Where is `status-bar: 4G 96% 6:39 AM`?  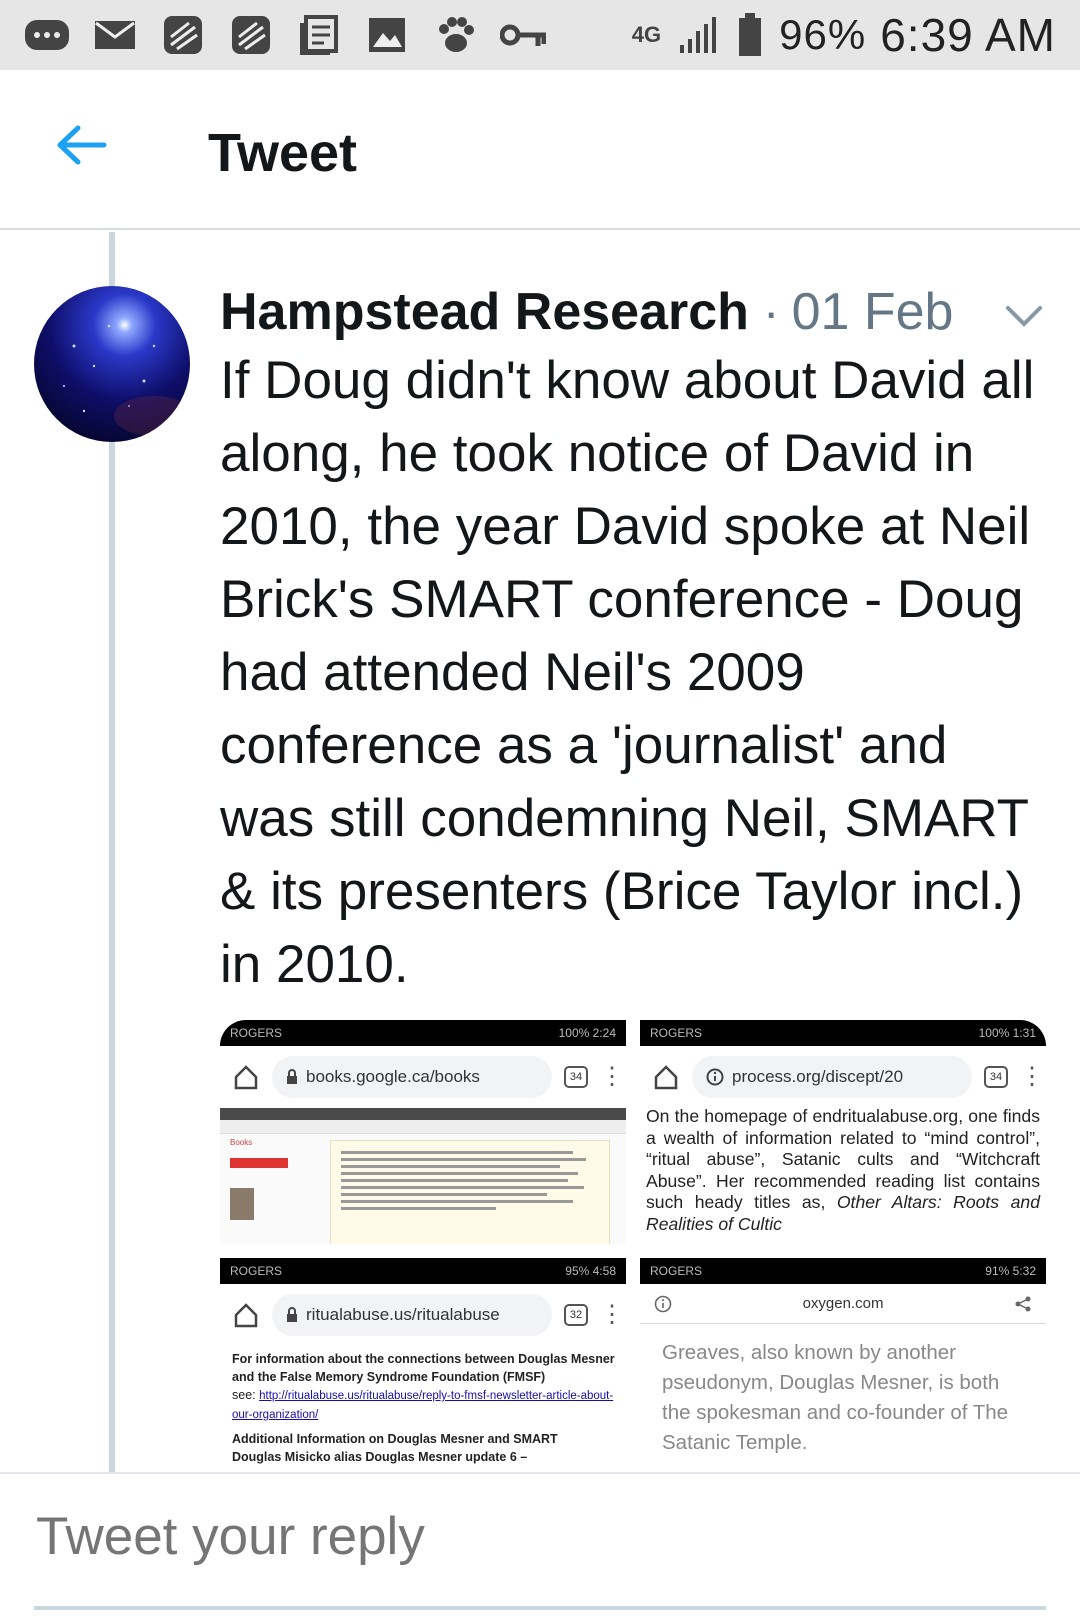 status-bar: 4G 96% 6:39 AM is located at coordinates (540, 35).